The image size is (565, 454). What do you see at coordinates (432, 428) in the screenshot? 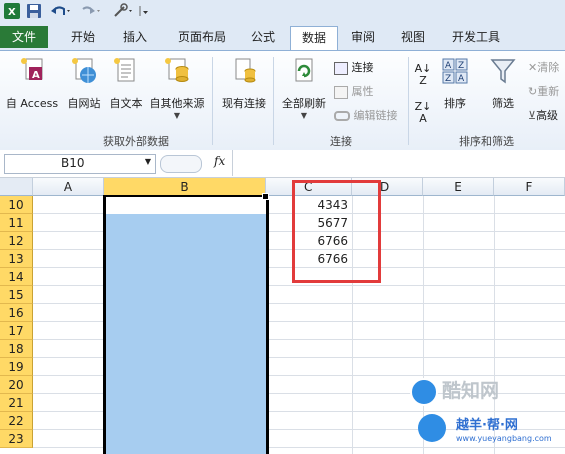
I see `watermark-bug-icon` at bounding box center [432, 428].